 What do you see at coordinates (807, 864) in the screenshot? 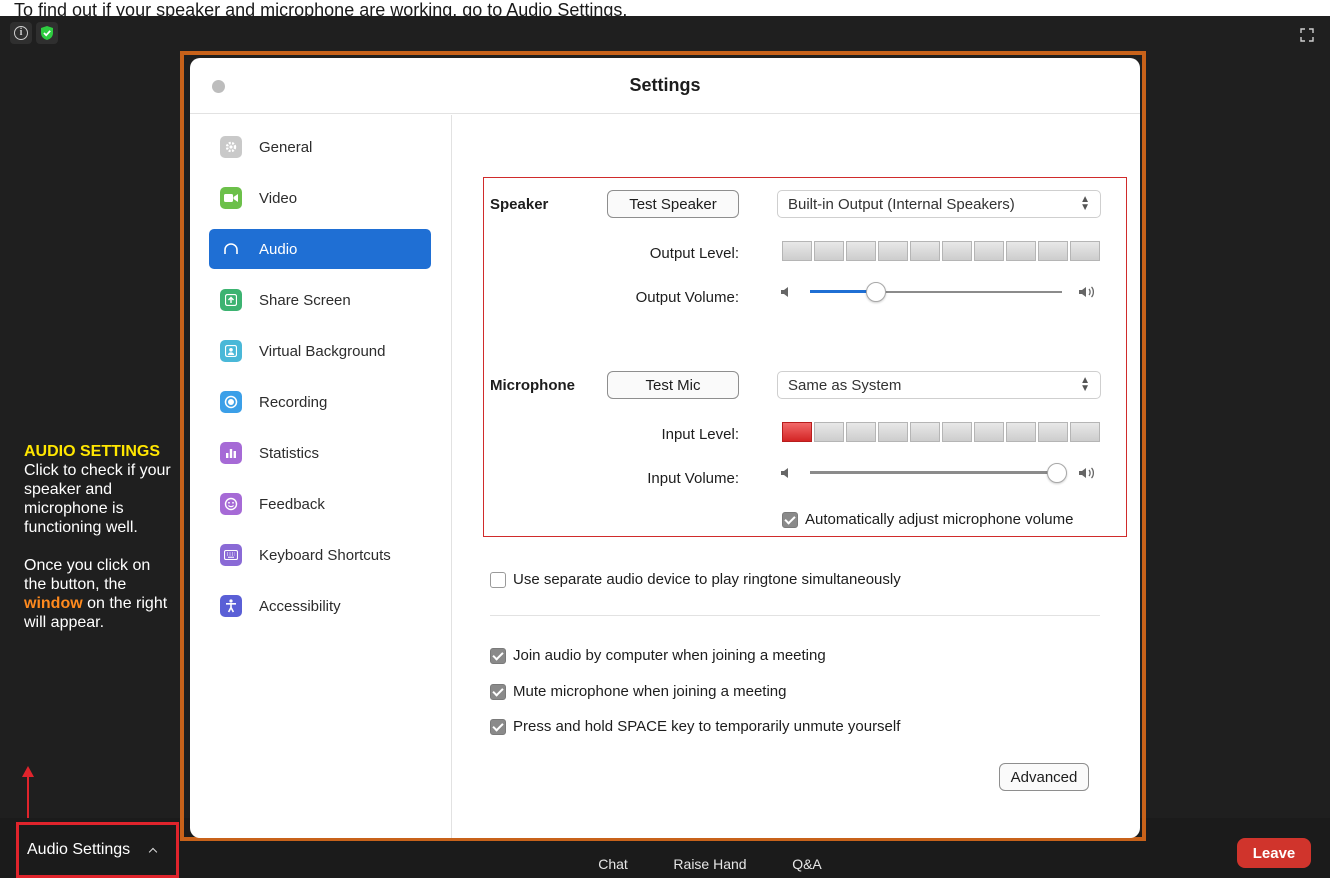
I see `qa-button: Q&A` at bounding box center [807, 864].